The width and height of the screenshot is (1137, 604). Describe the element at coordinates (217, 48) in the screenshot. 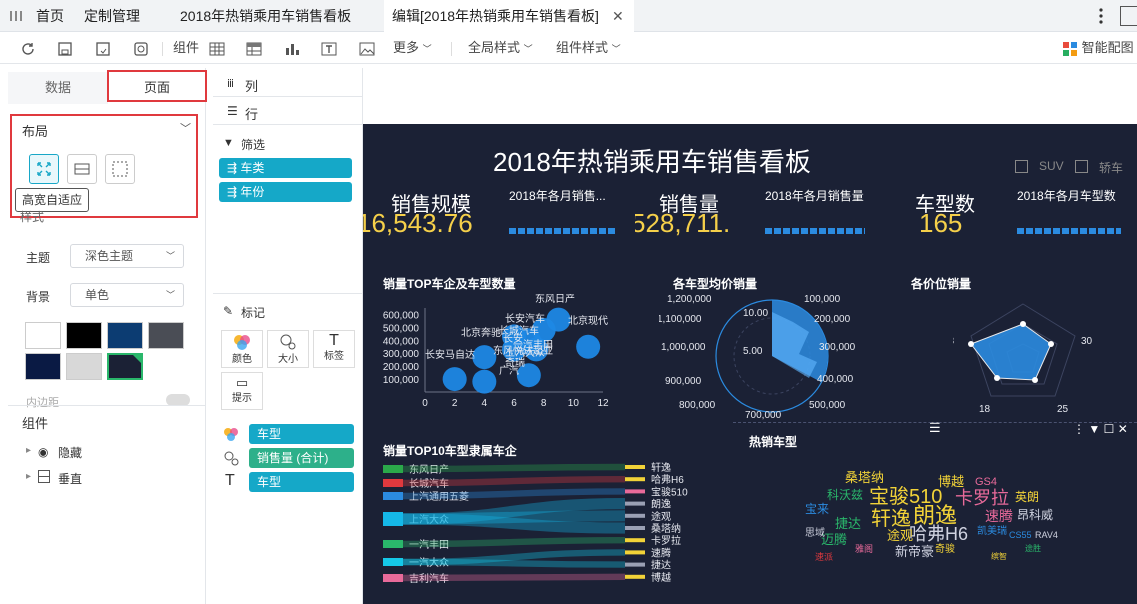

I see `table-icon` at that location.